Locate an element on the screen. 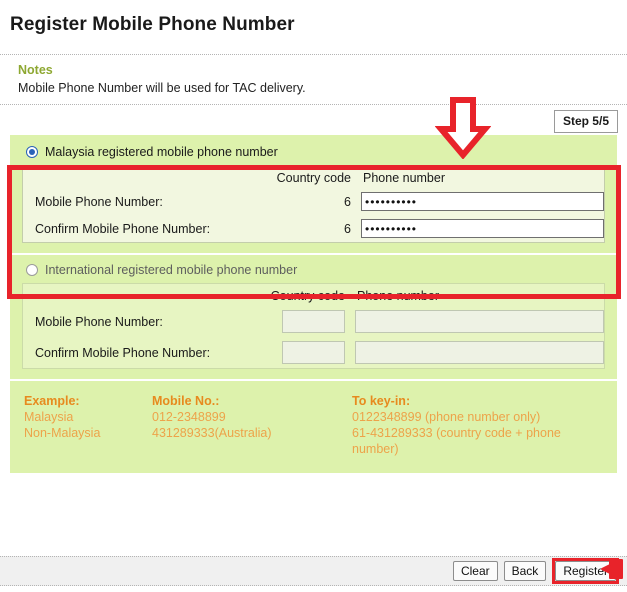 This screenshot has height=592, width=627. phone-number-cell-confirm is located at coordinates (482, 228).